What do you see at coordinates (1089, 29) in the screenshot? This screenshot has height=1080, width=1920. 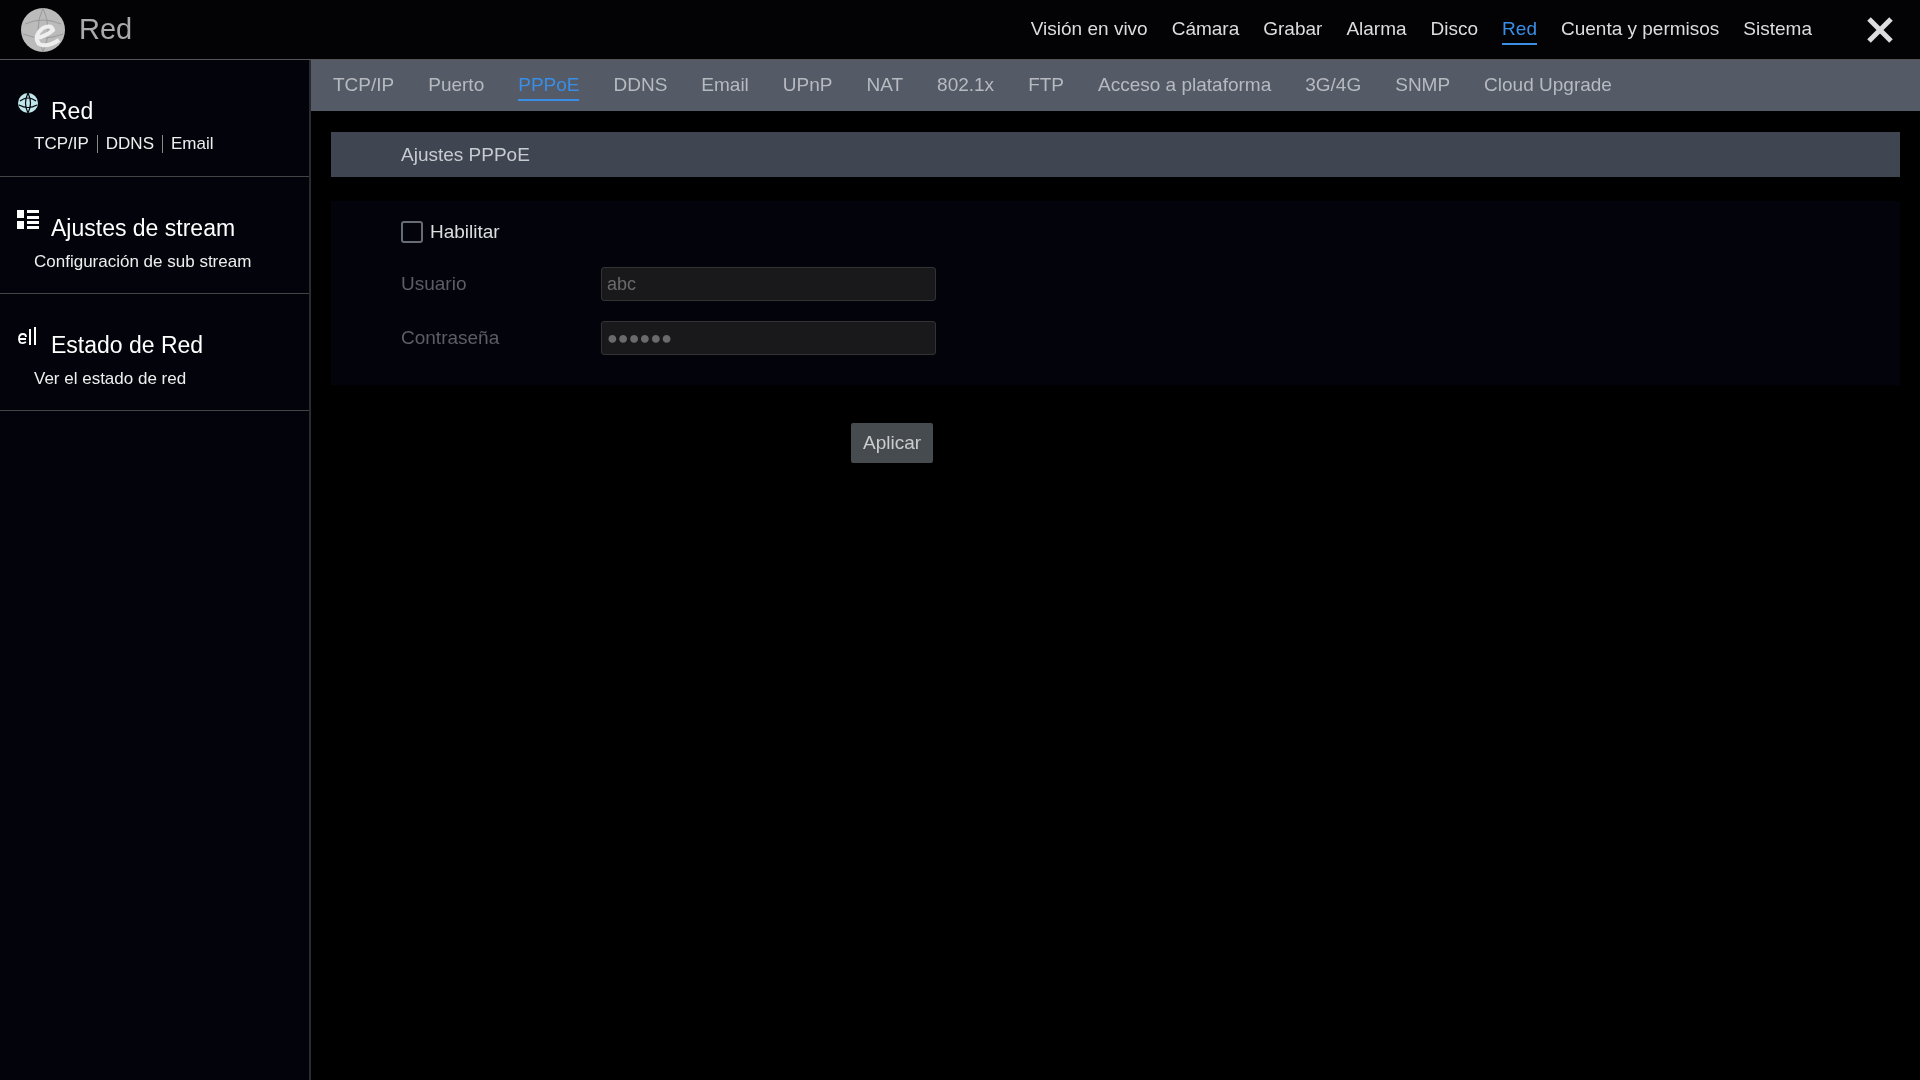 I see `nav-tab: Visión en vivo` at bounding box center [1089, 29].